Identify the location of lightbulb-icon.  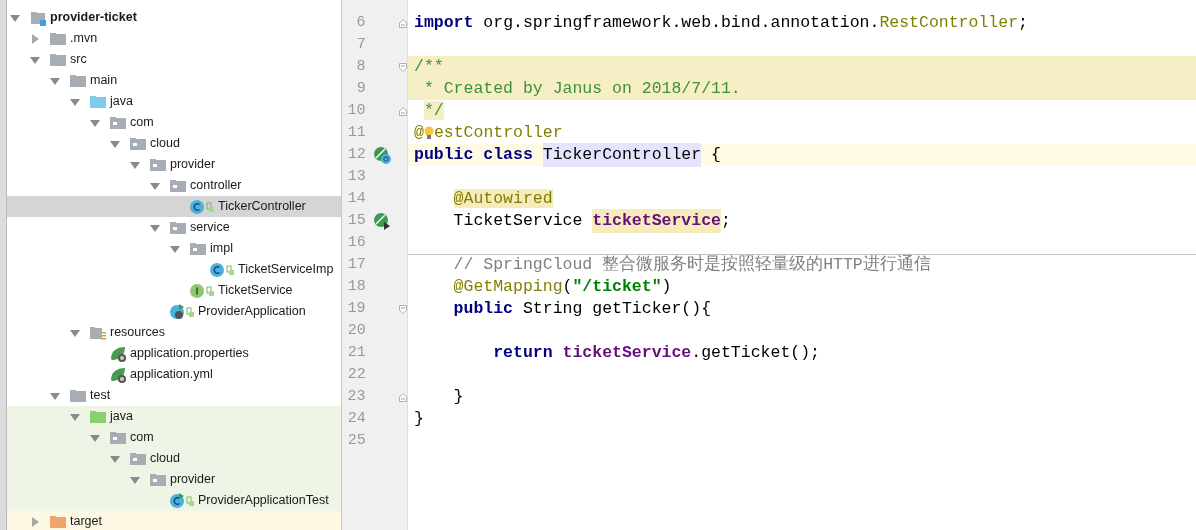
(428, 133).